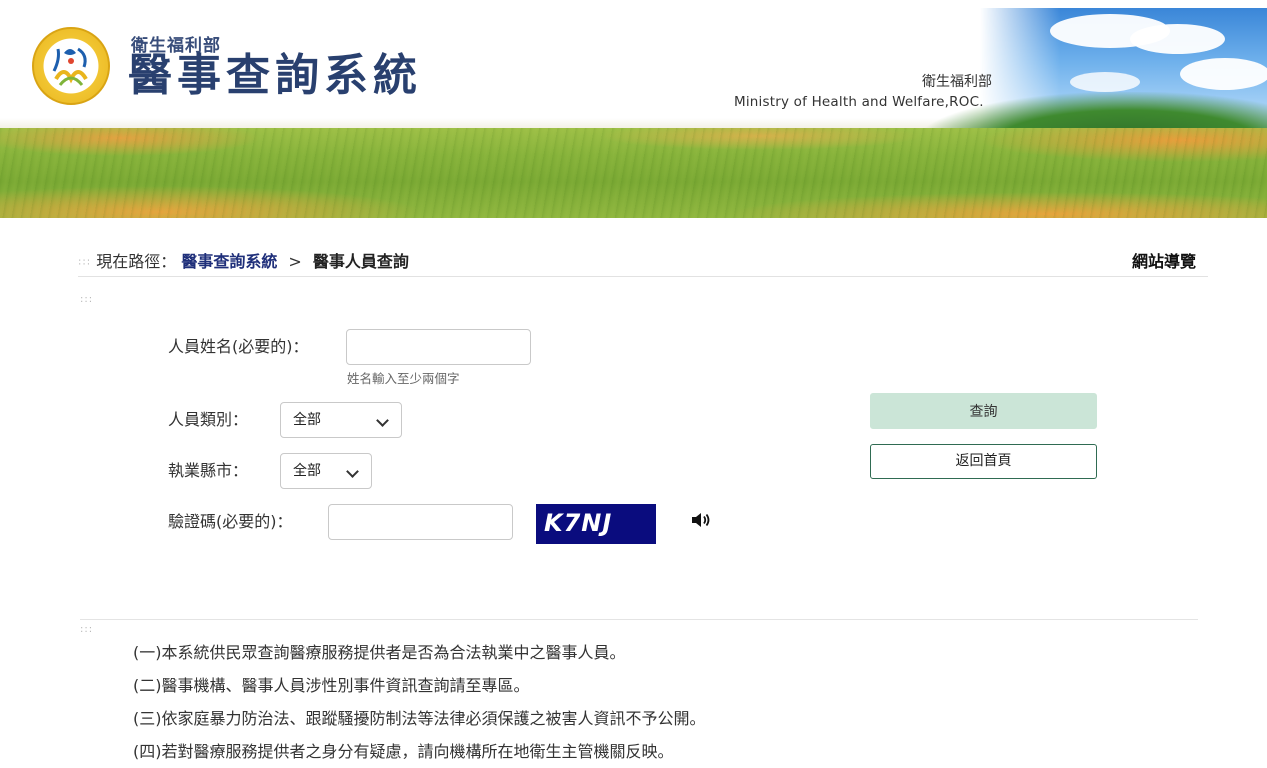 This screenshot has height=768, width=1267. Describe the element at coordinates (403, 751) in the screenshot. I see `note-item: (四)若對醫療服務提供者之身分有疑慮，請向機構所在地衛生主管機關反映。` at that location.